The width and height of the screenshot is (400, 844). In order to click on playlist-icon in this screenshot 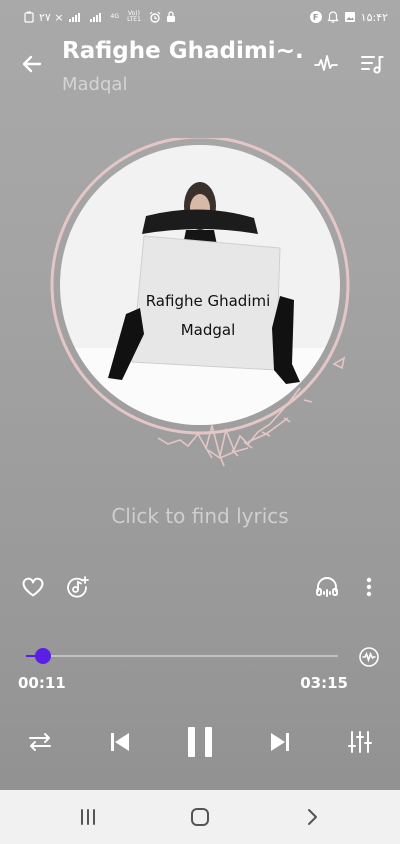, I will do `click(372, 65)`.